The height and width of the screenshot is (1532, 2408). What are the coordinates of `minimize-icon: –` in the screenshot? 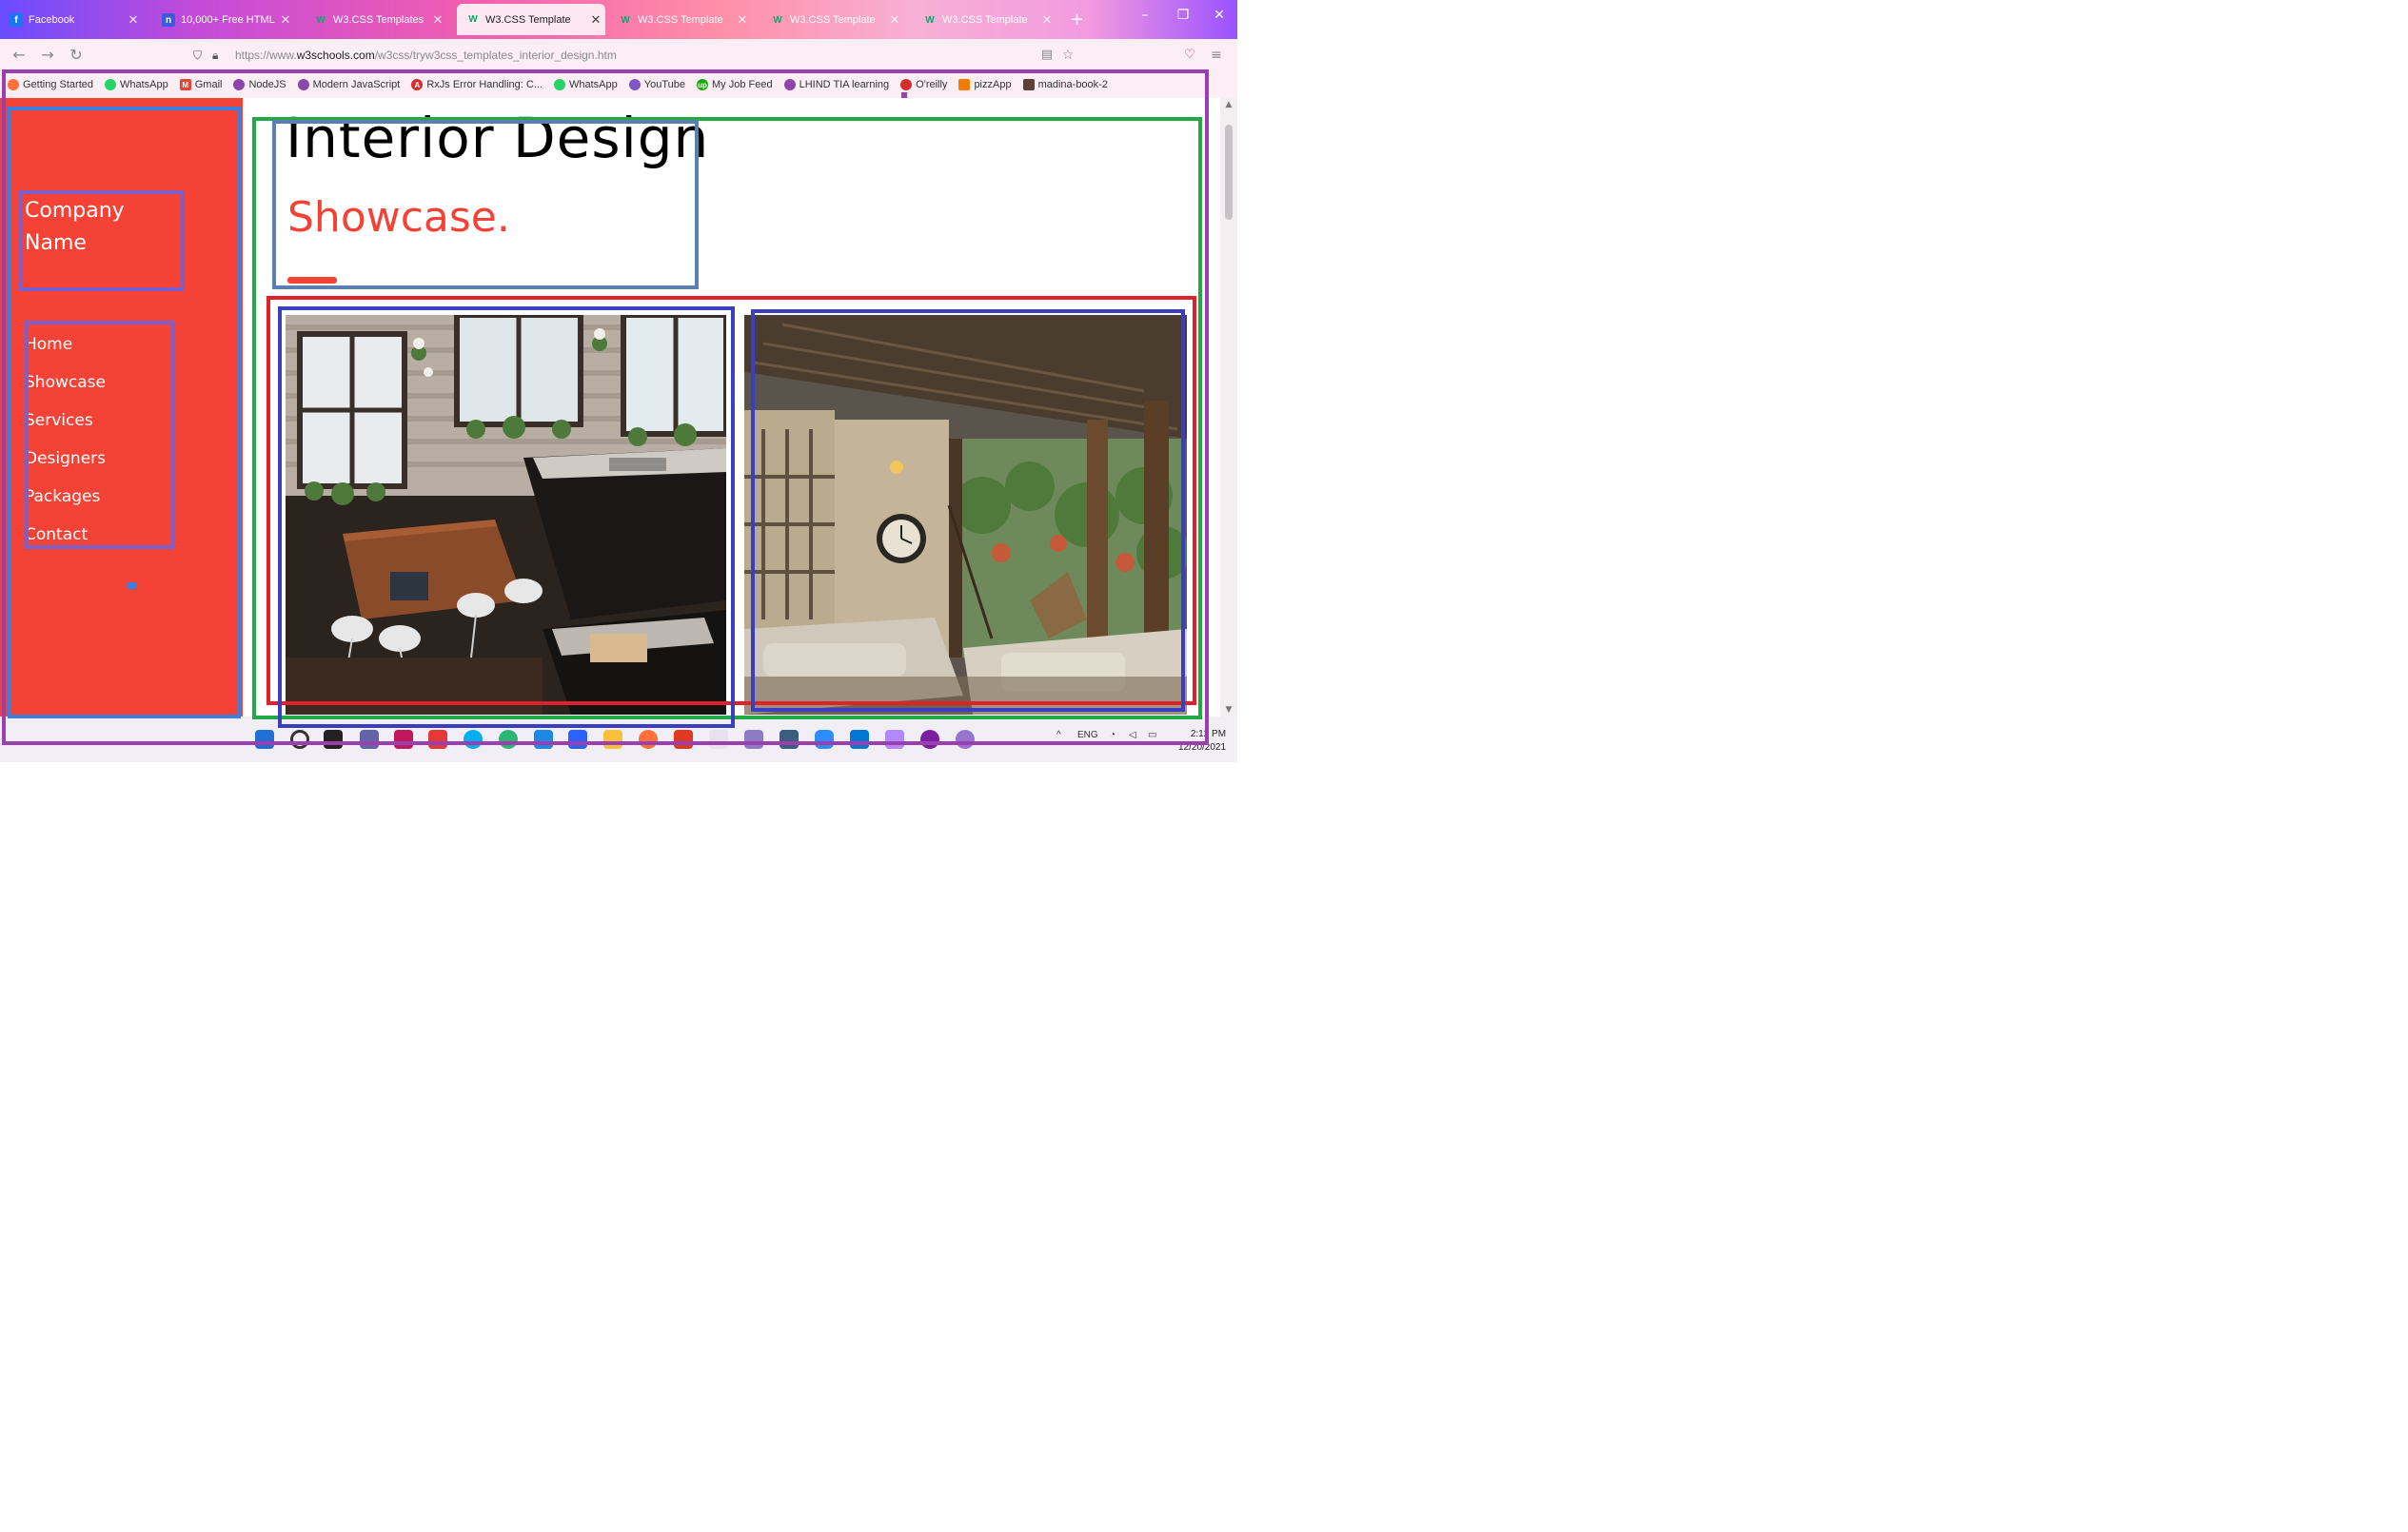 It's located at (1145, 16).